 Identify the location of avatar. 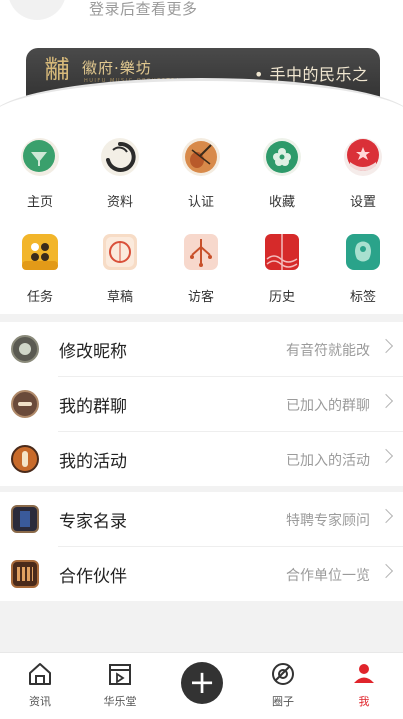
(37, 10).